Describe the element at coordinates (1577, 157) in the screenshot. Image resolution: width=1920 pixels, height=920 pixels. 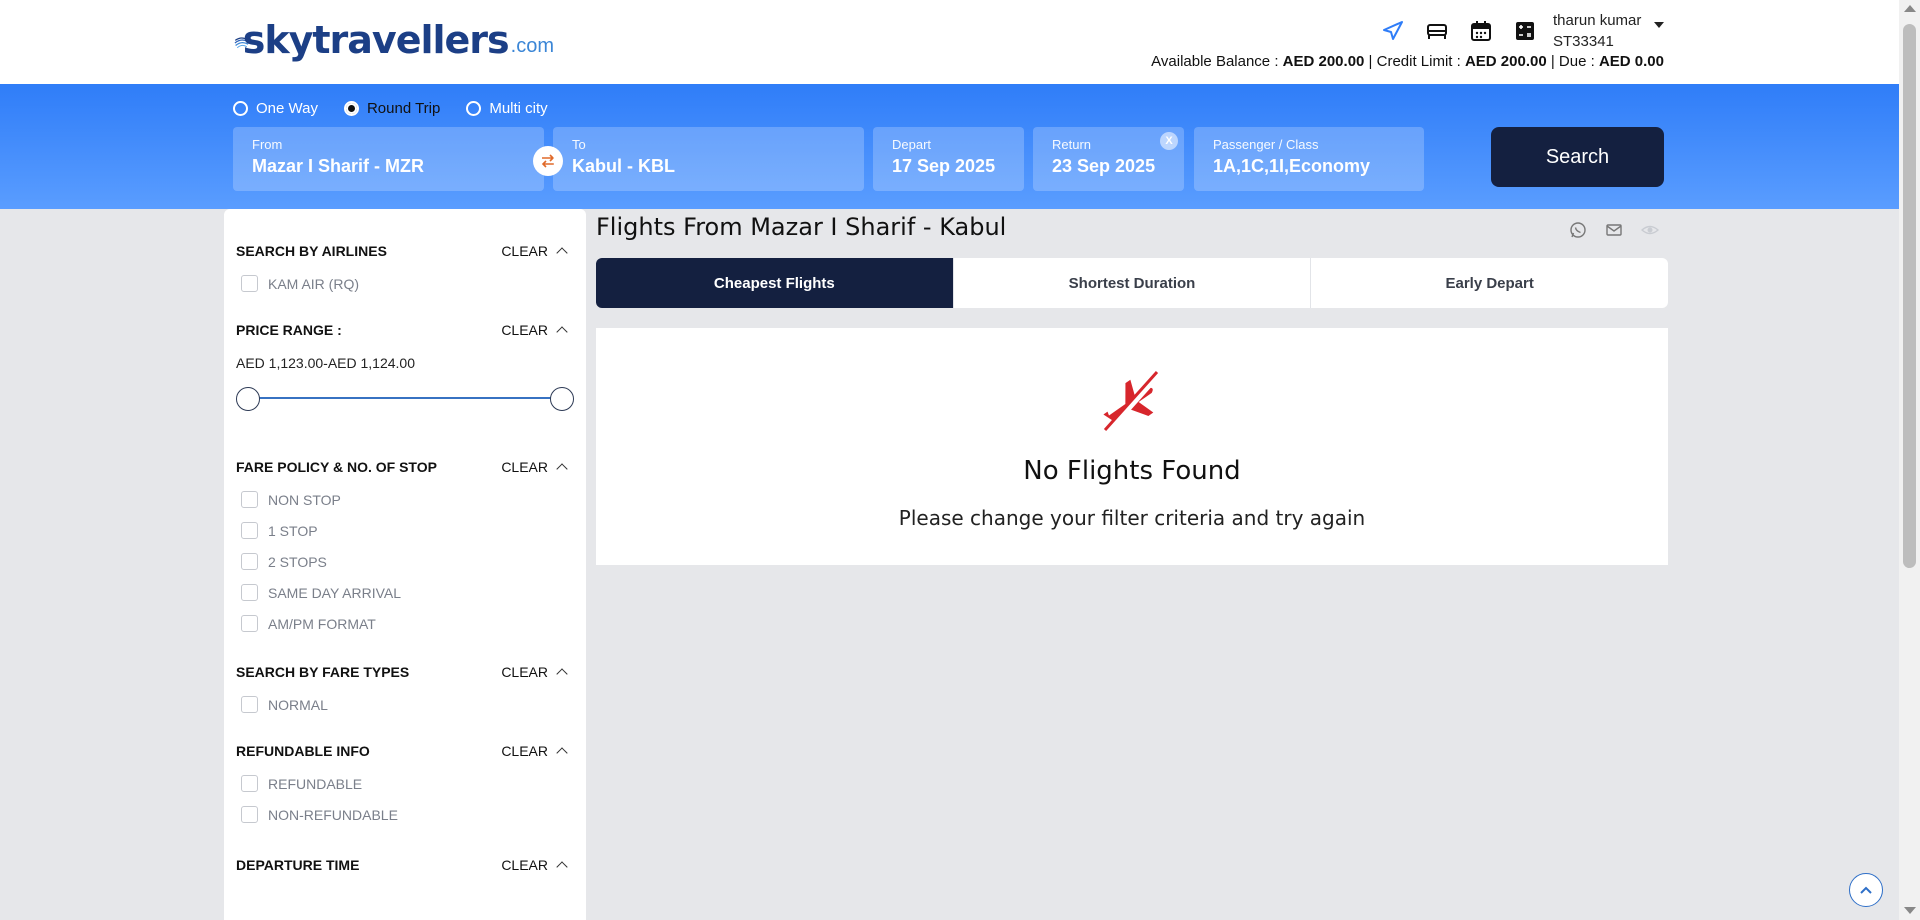
I see `search-button: Search` at that location.